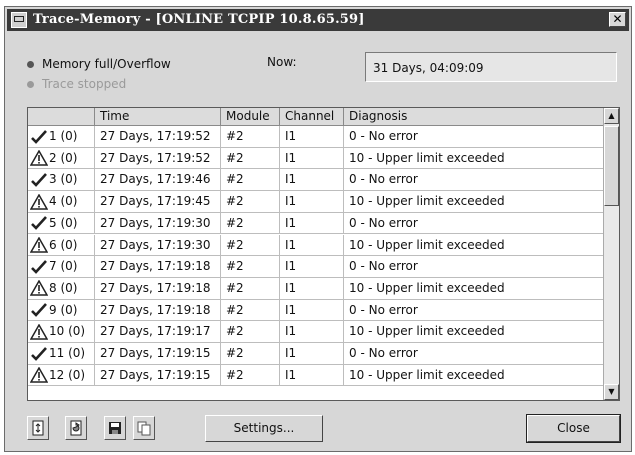 The height and width of the screenshot is (455, 635). What do you see at coordinates (316, 310) in the screenshot?
I see `table-row: 9 (0) 27 Days, 17:19:18 #2 I1 0 - No error` at bounding box center [316, 310].